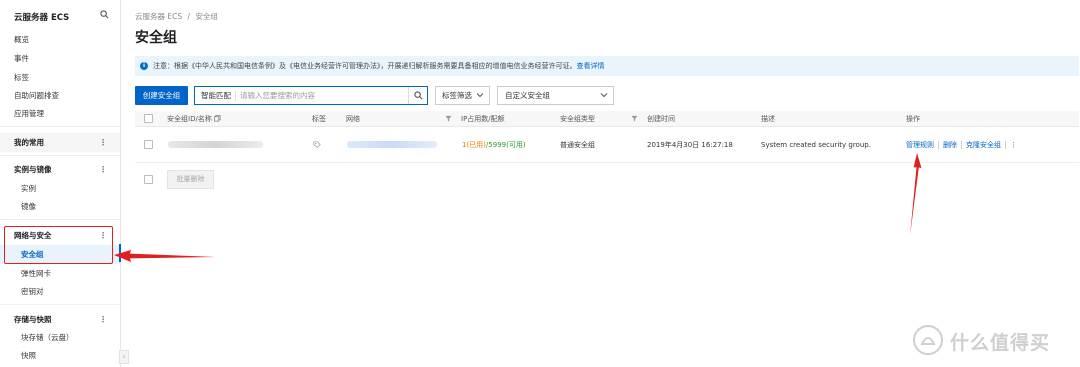  I want to click on watermark-text: 什么值得买, so click(1000, 343).